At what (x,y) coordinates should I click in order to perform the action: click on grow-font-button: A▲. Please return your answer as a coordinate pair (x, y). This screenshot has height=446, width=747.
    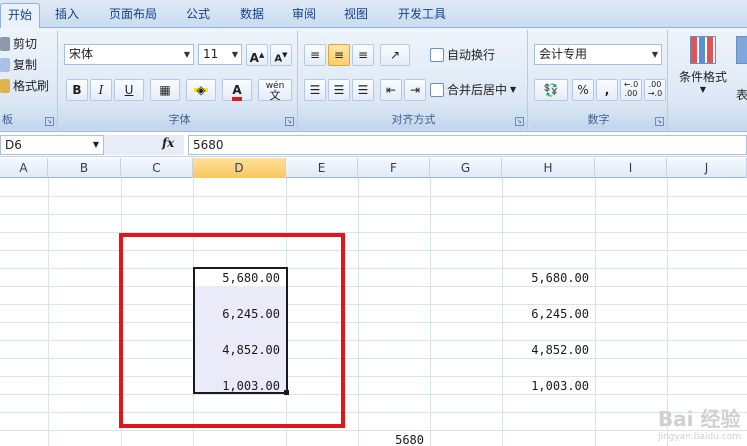
    Looking at the image, I should click on (257, 55).